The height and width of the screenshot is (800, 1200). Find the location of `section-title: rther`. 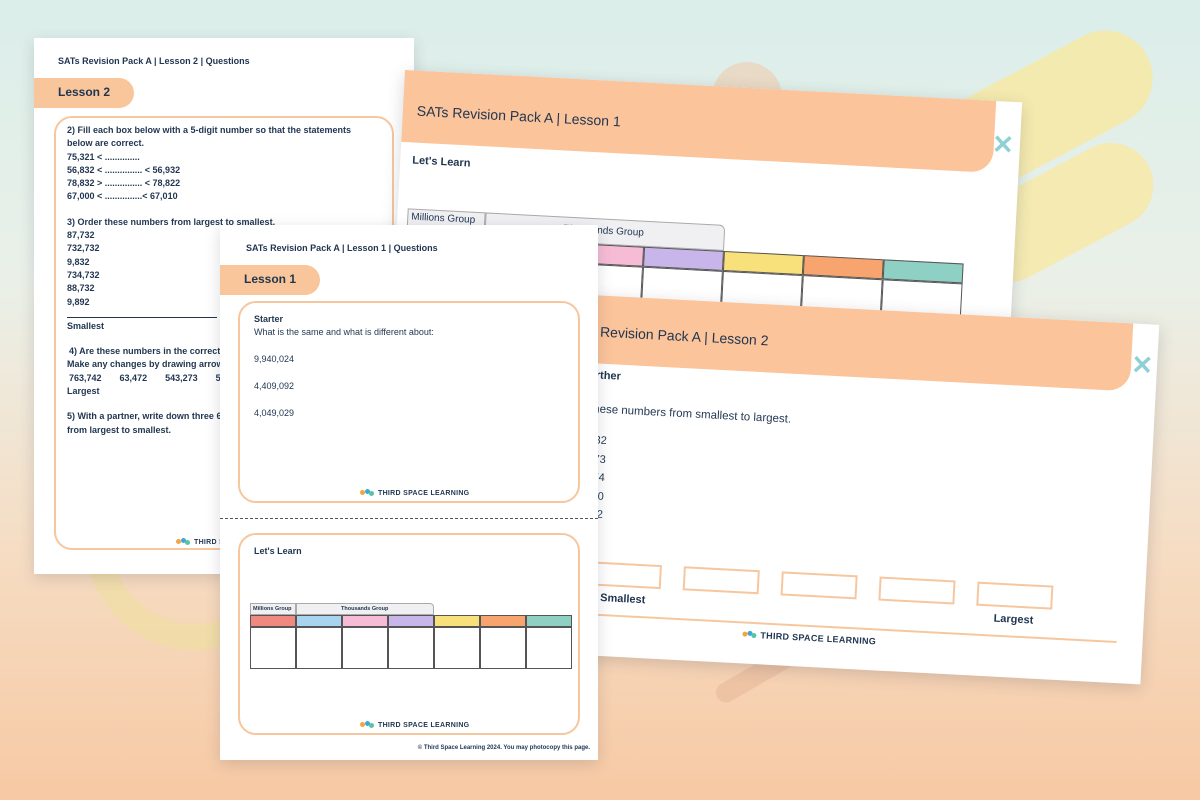

section-title: rther is located at coordinates (608, 376).